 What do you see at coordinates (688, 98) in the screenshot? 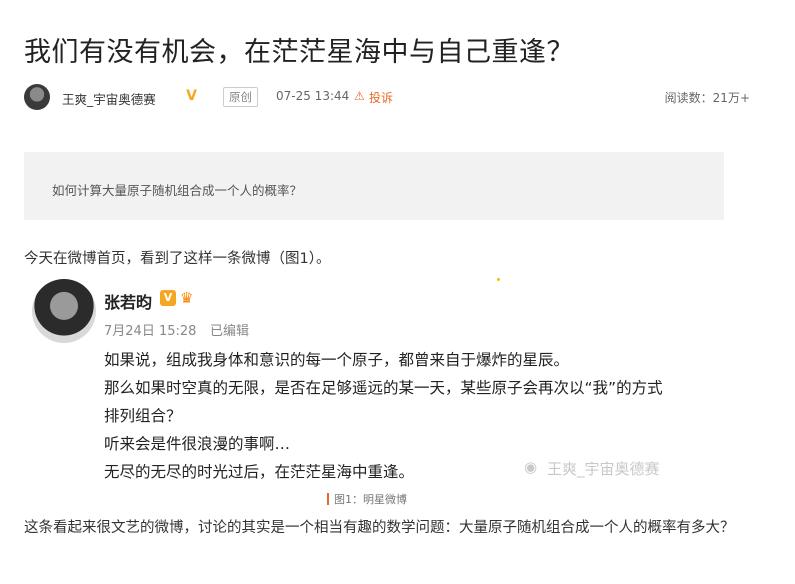
I see `view-count-label: 阅读数：` at bounding box center [688, 98].